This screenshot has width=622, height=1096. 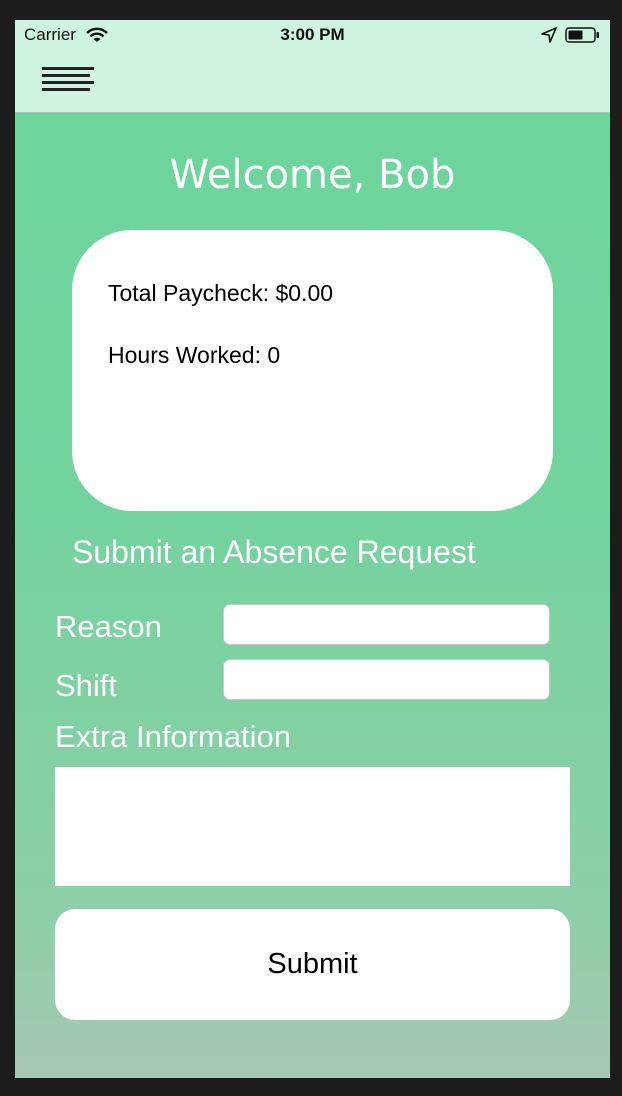 What do you see at coordinates (194, 355) in the screenshot?
I see `hours-worked-text: Hours Worked: 0` at bounding box center [194, 355].